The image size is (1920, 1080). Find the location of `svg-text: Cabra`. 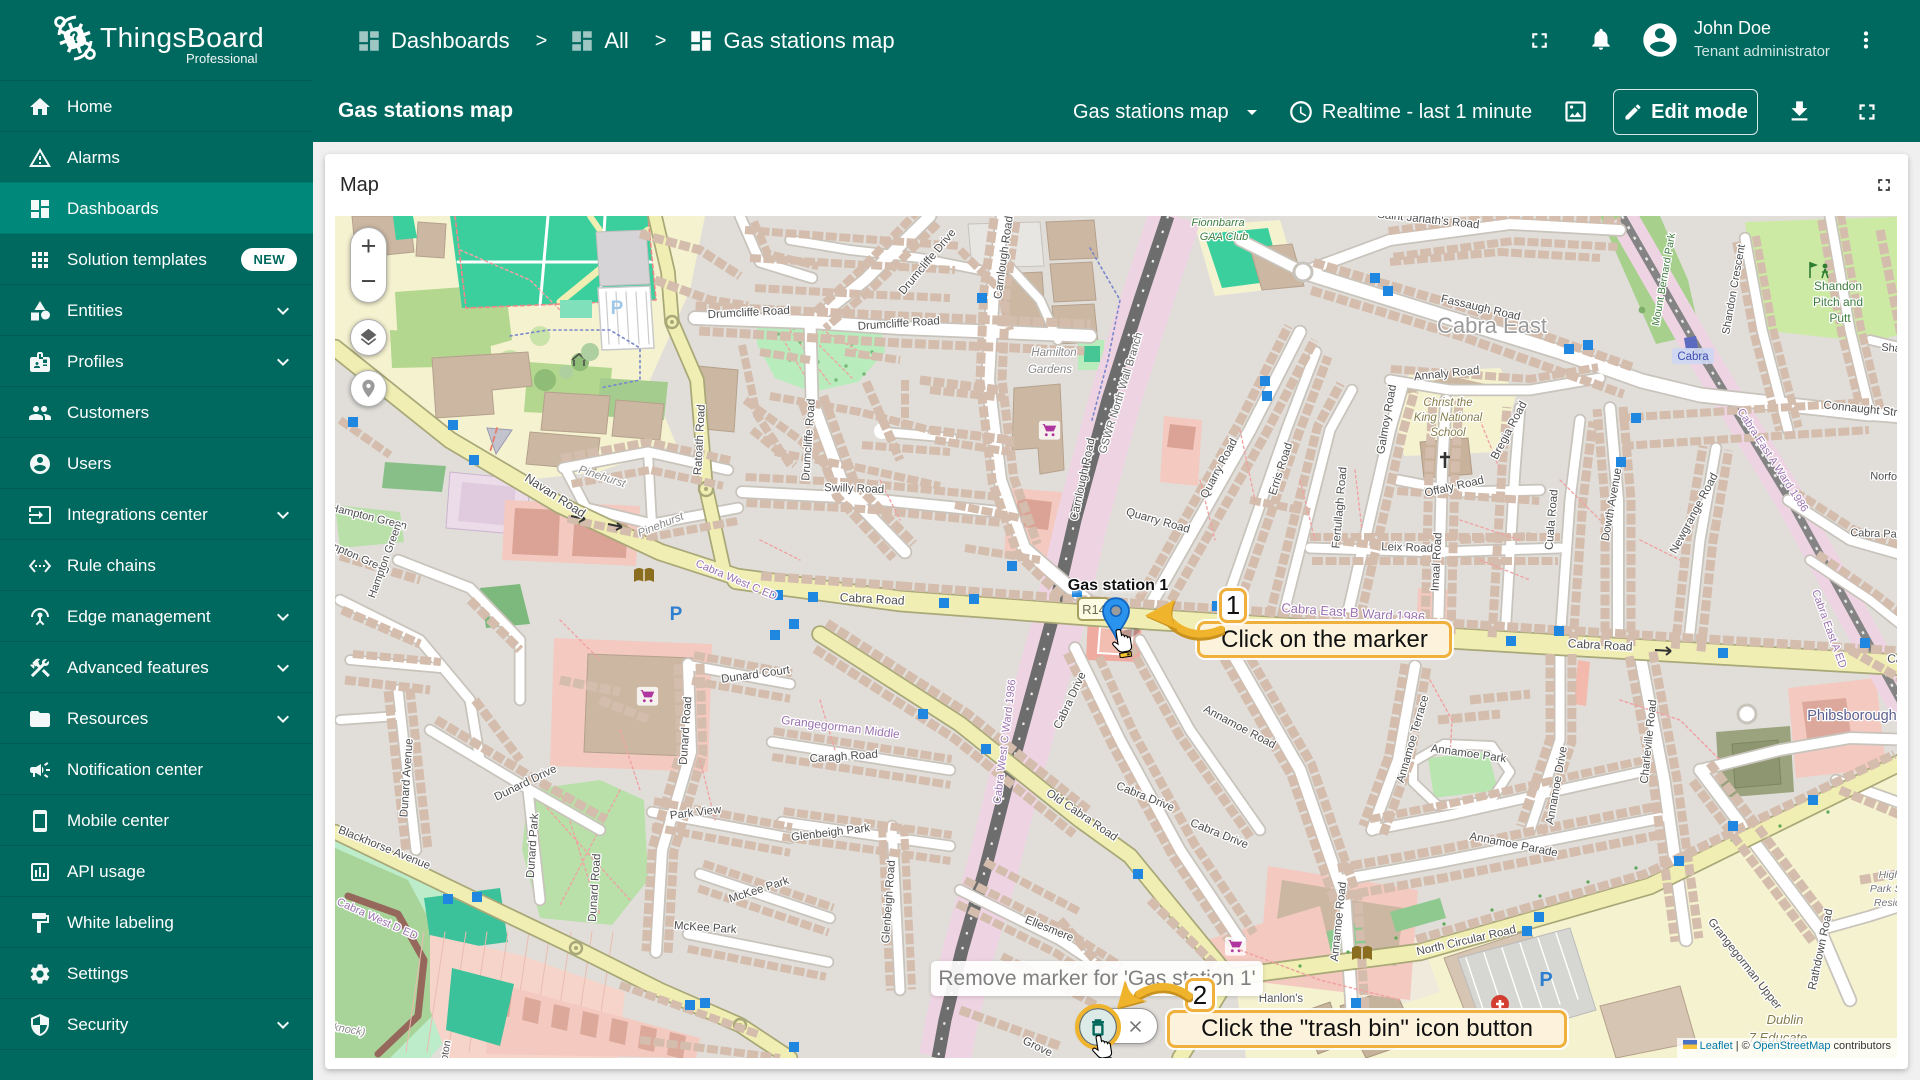

svg-text: Cabra is located at coordinates (1693, 357).